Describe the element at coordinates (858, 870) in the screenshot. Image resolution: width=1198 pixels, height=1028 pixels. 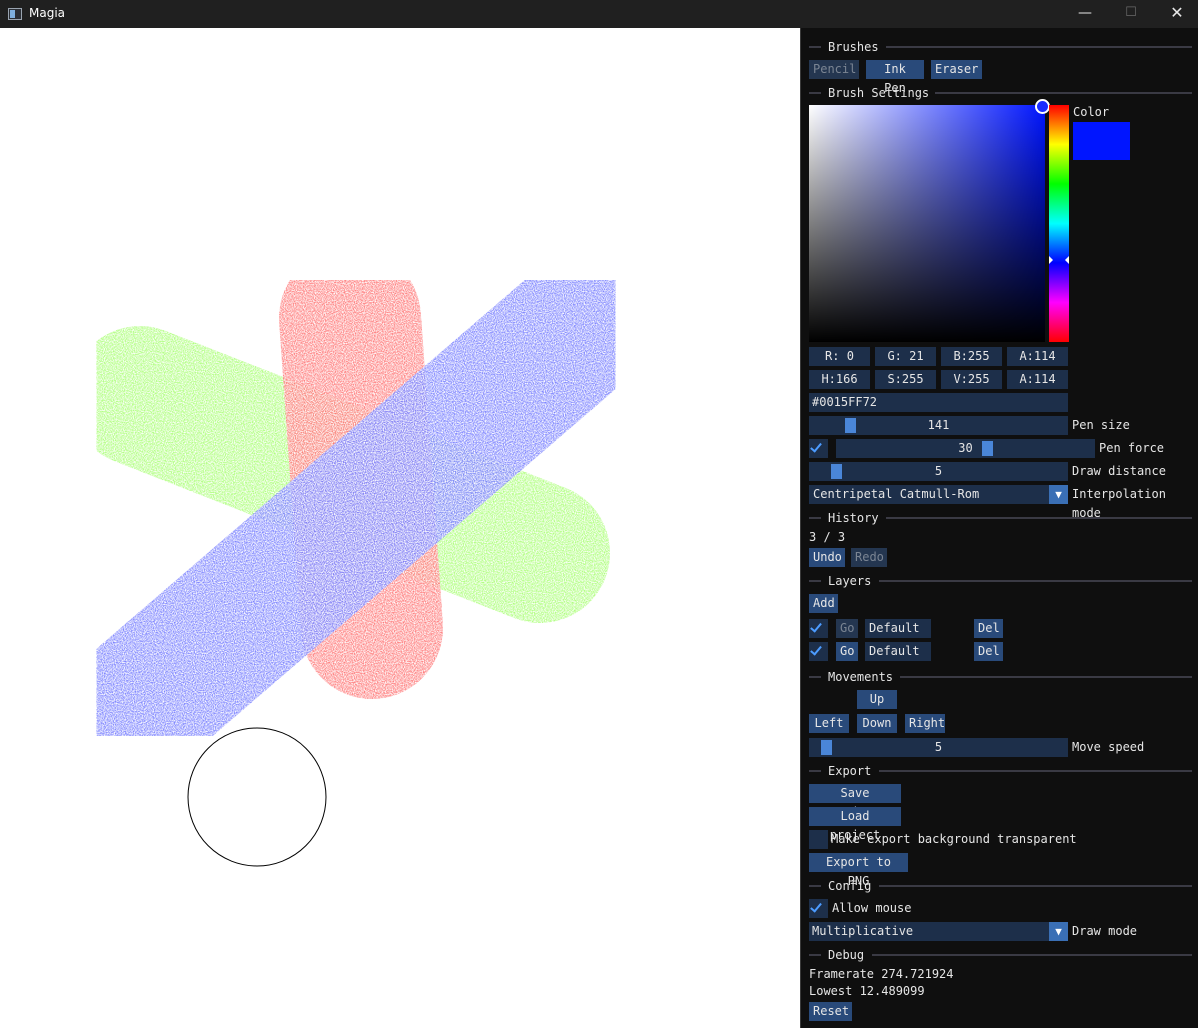
I see `export-png-button: Export to PNG` at that location.